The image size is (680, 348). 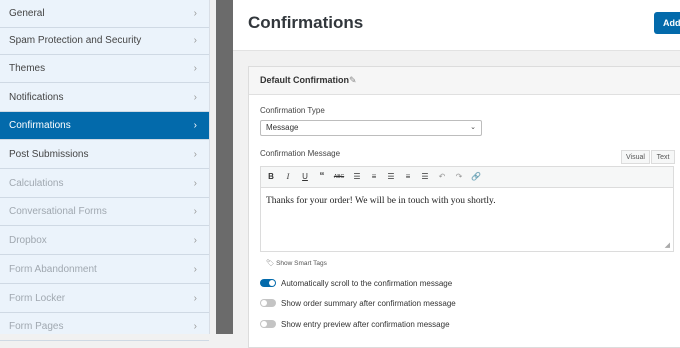 I want to click on sidebar-item-label: Form Locker, so click(x=37, y=298).